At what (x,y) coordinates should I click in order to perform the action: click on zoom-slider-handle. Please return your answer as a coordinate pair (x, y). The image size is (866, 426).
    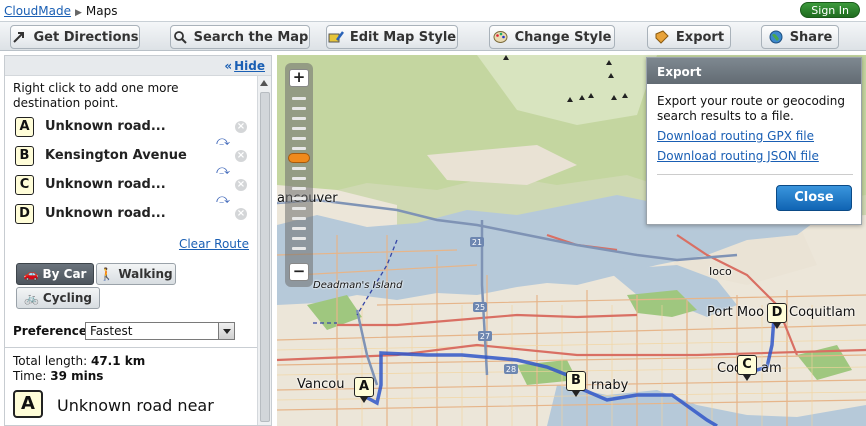
    Looking at the image, I should click on (299, 158).